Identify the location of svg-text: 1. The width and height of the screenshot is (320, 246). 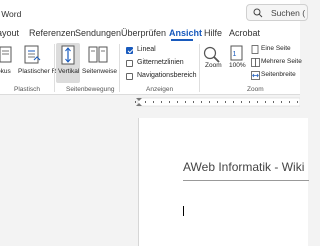
(235, 54).